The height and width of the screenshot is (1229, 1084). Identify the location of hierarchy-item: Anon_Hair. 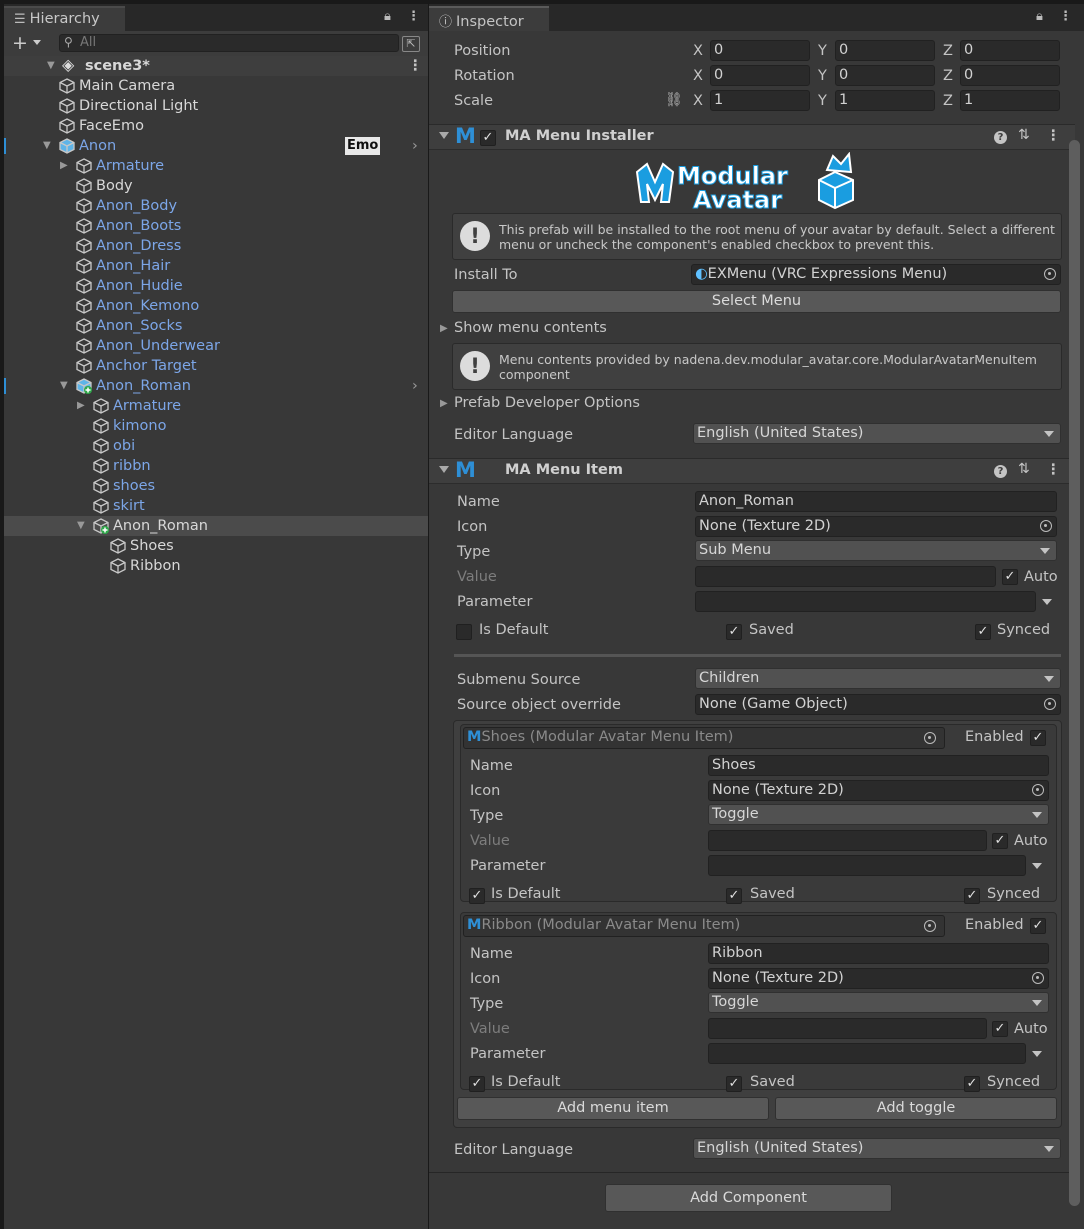
(216, 266).